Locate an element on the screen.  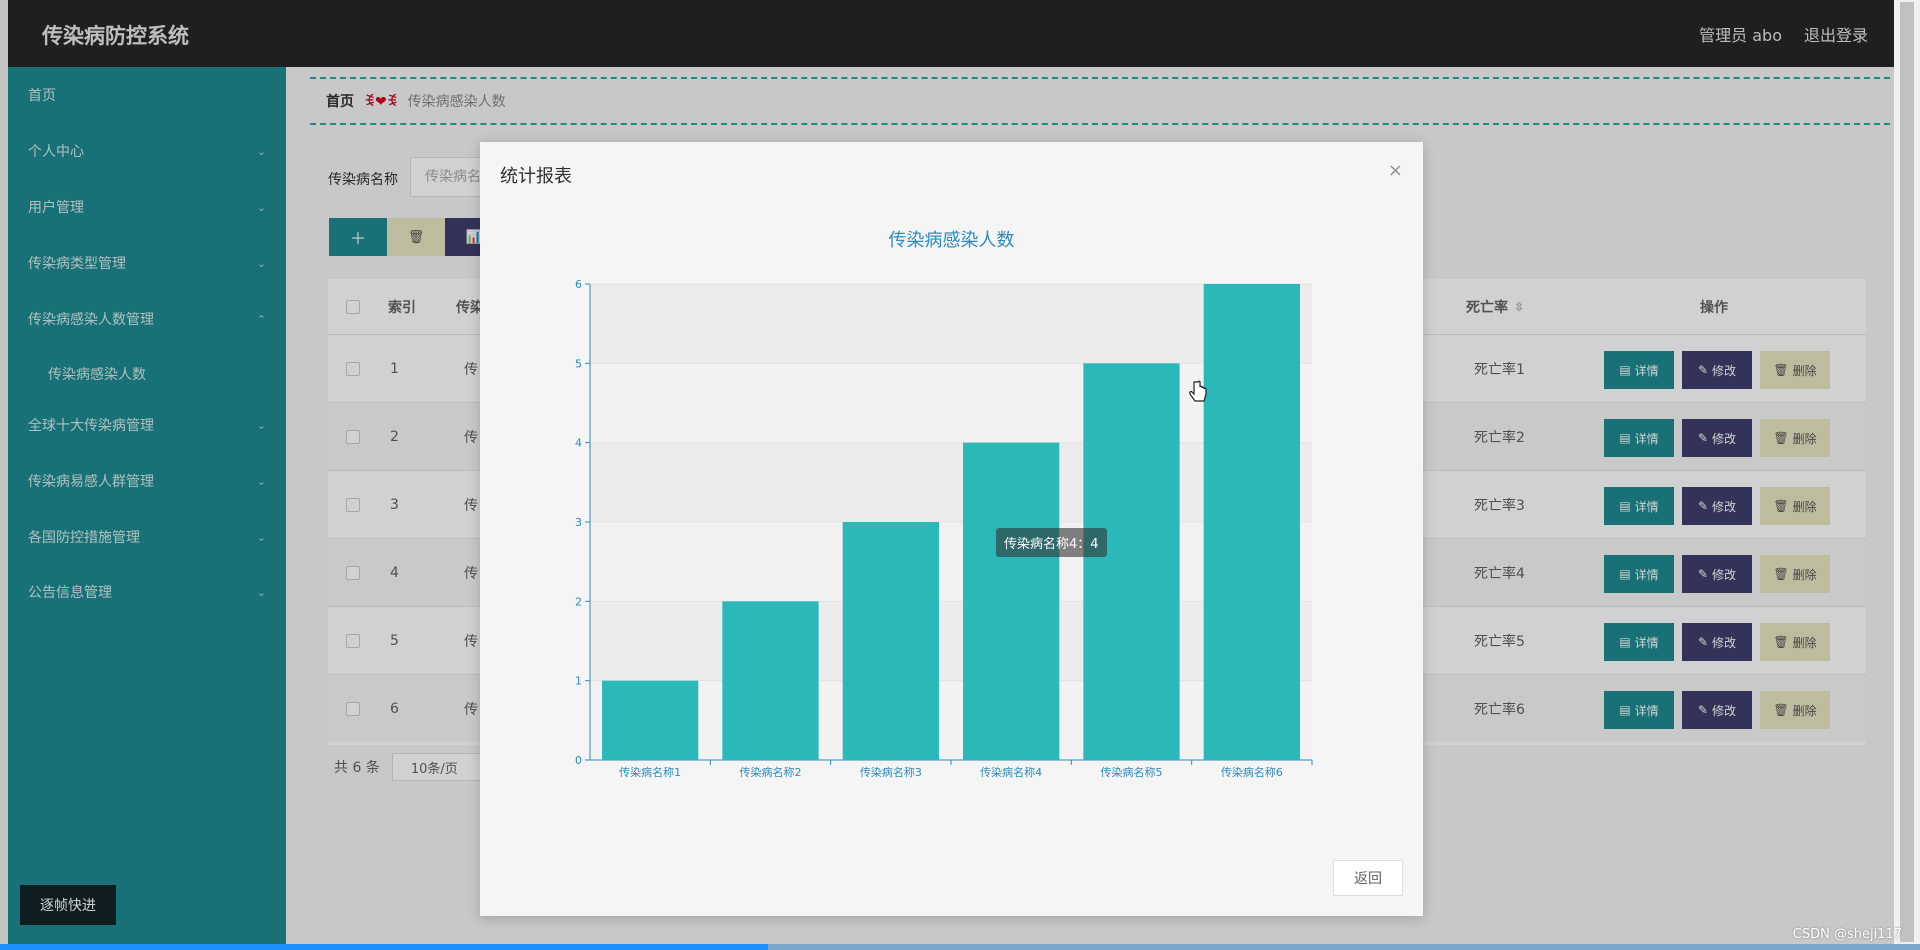
scrollbar-thumb is located at coordinates (1907, 472).